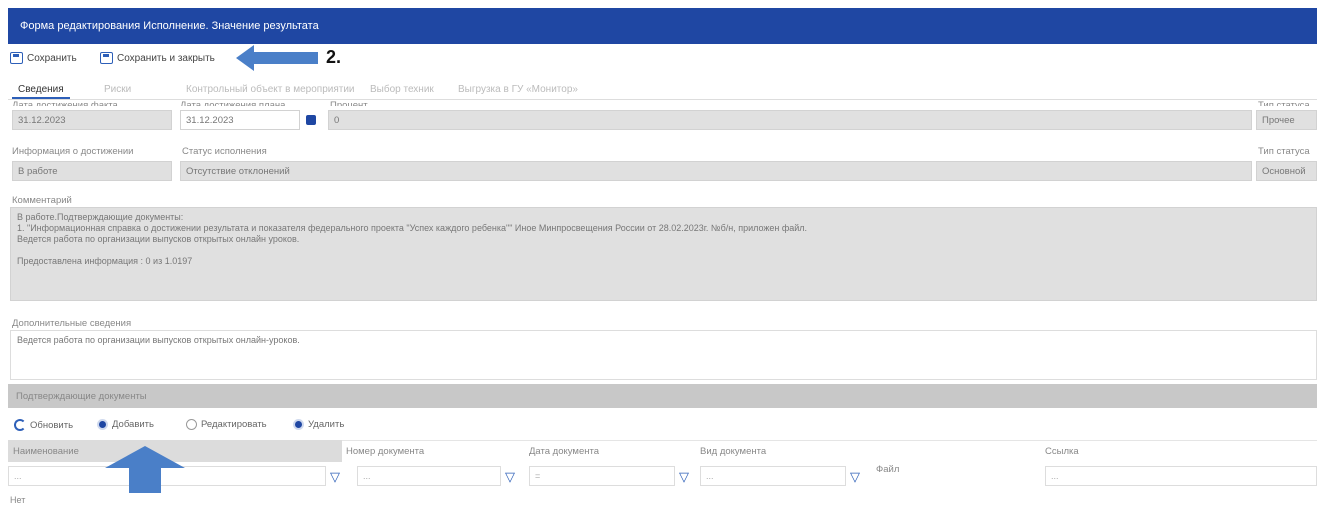 This screenshot has width=1317, height=508. I want to click on delete-icon, so click(298, 424).